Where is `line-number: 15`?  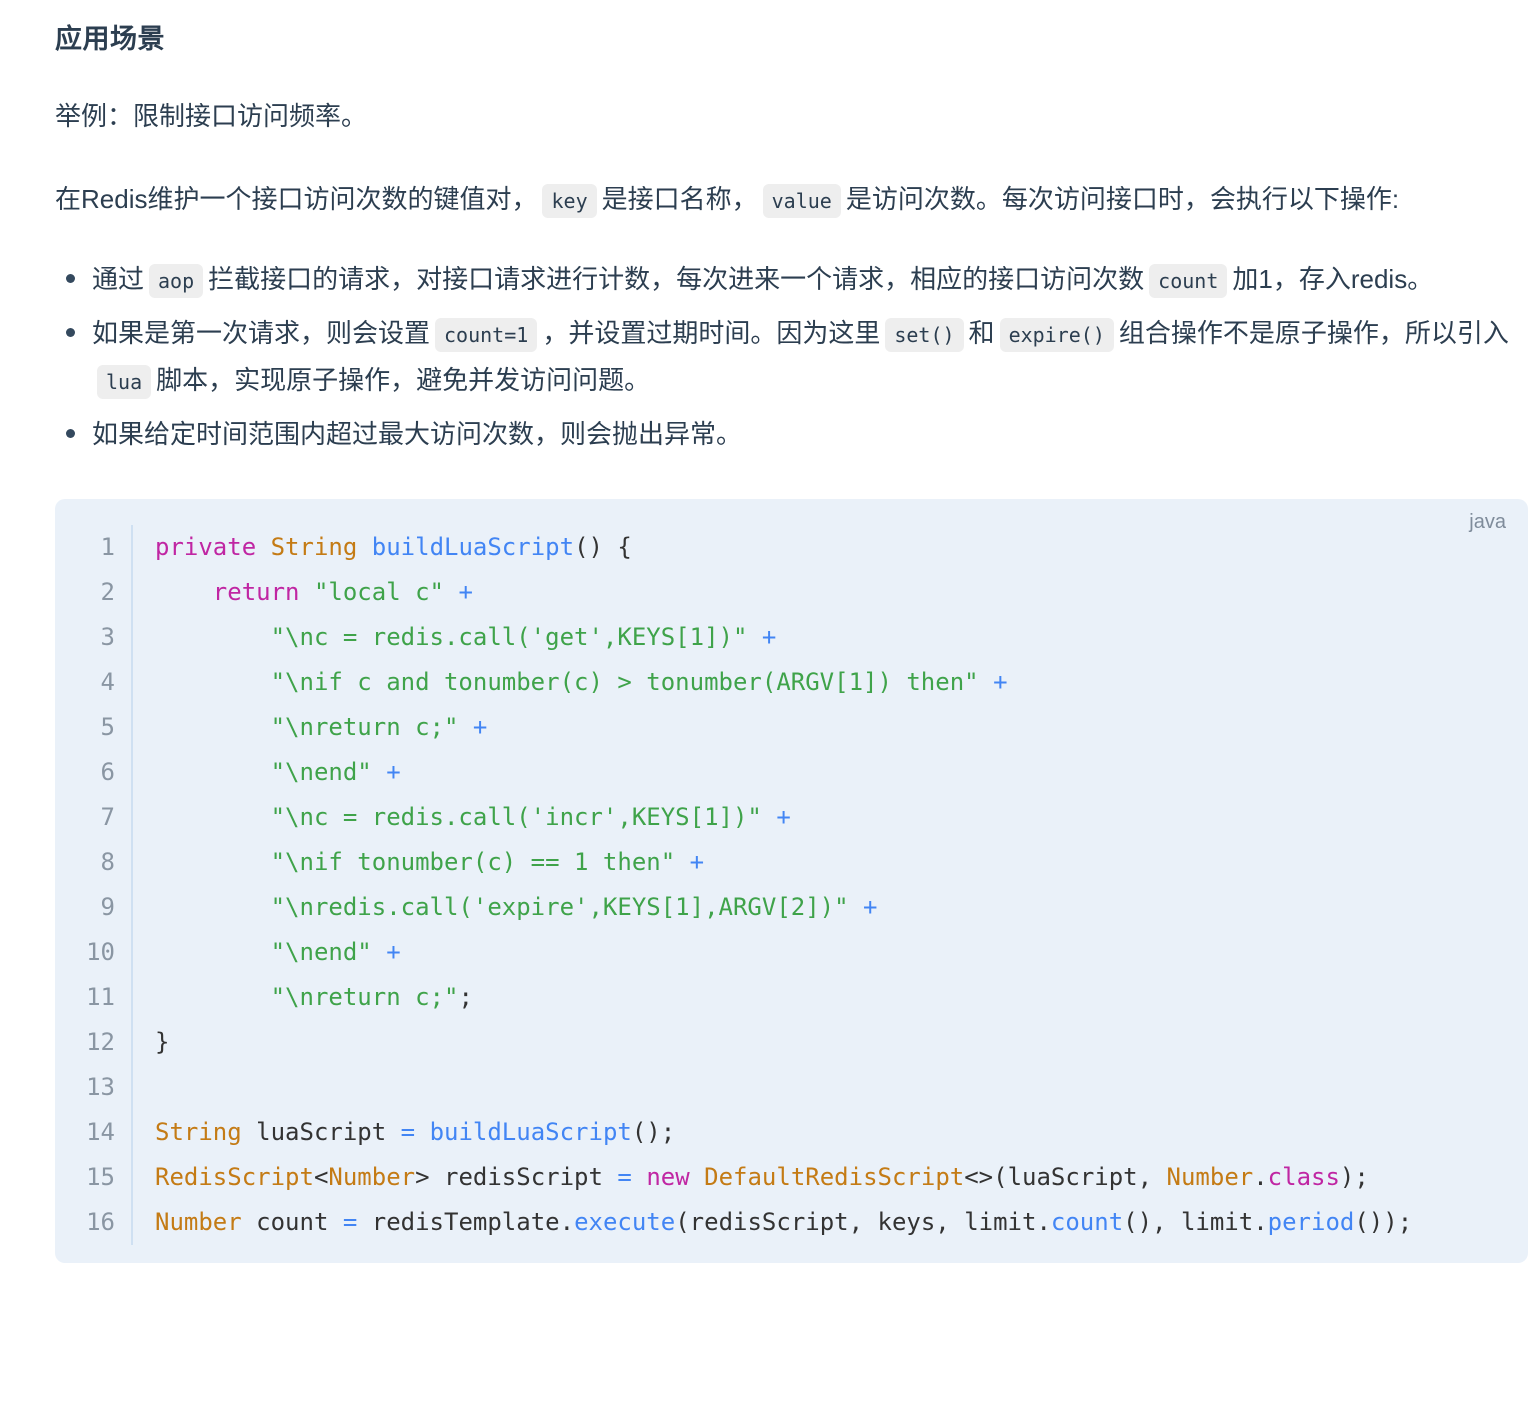 line-number: 15 is located at coordinates (100, 1177).